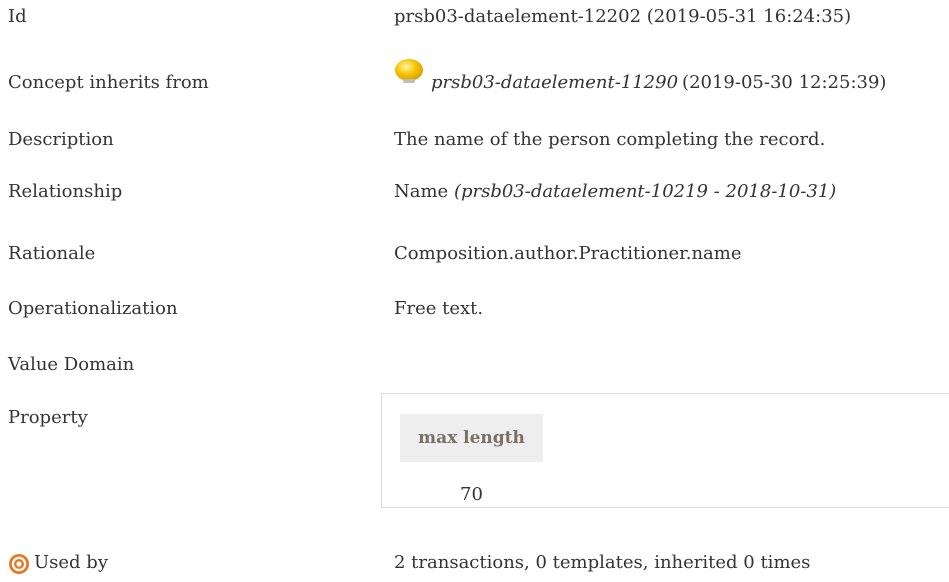  I want to click on lightbulb-icon, so click(409, 71).